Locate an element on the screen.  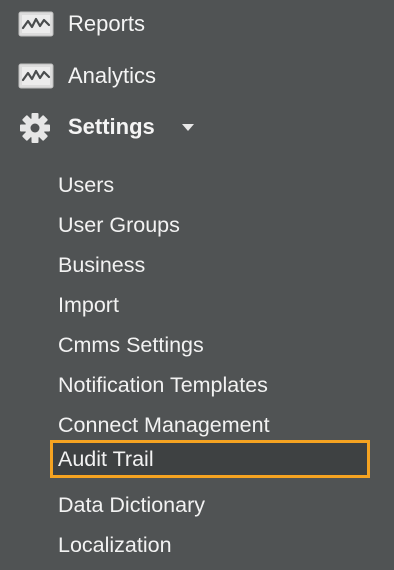
caret-down-icon is located at coordinates (188, 127).